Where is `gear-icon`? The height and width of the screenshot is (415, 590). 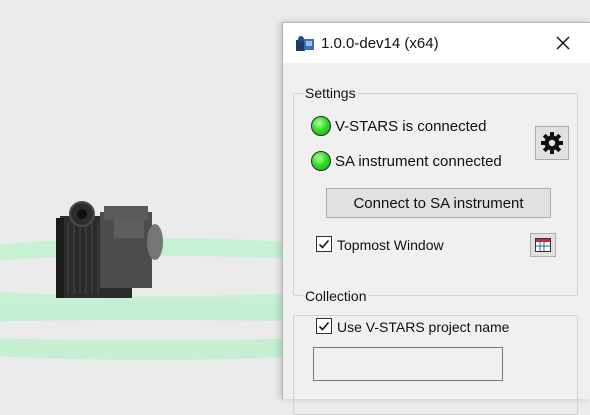
gear-icon is located at coordinates (552, 143).